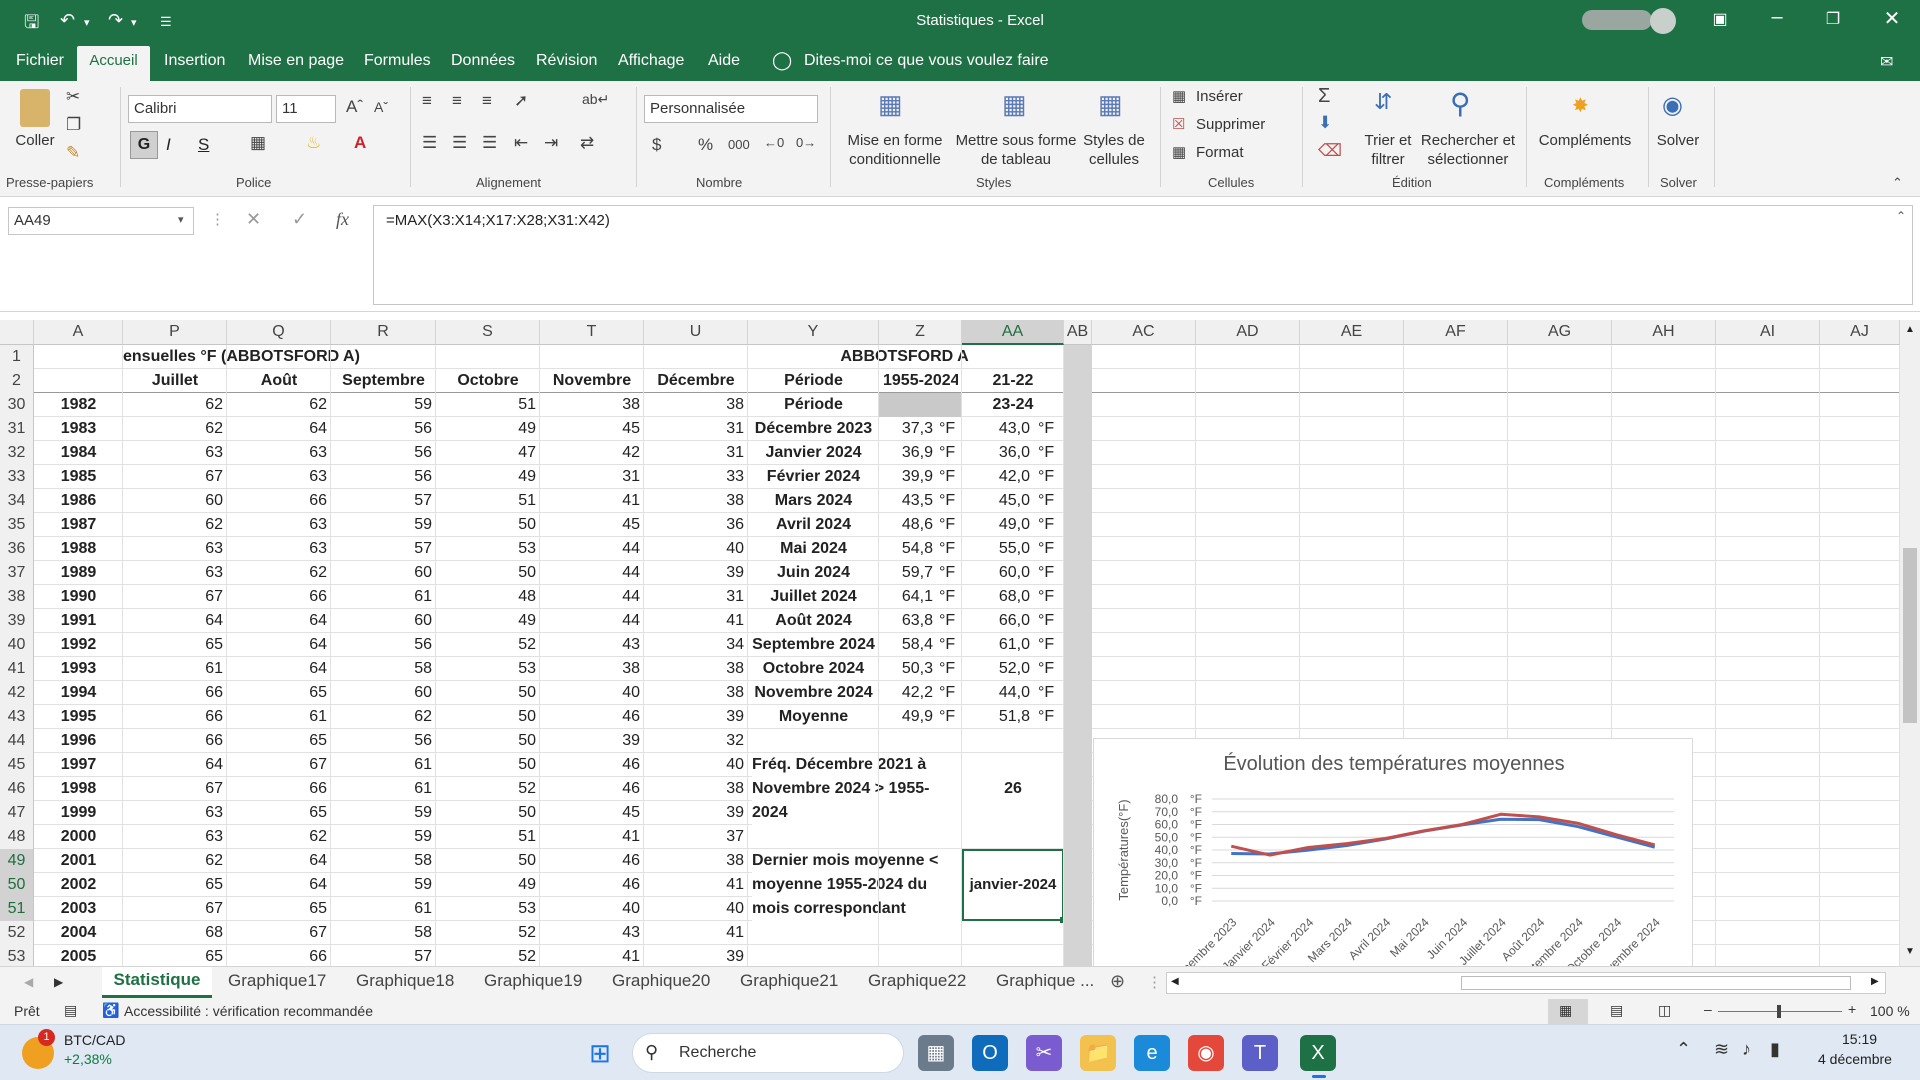 Image resolution: width=1920 pixels, height=1080 pixels. I want to click on year-cell: 1989, so click(78, 573).